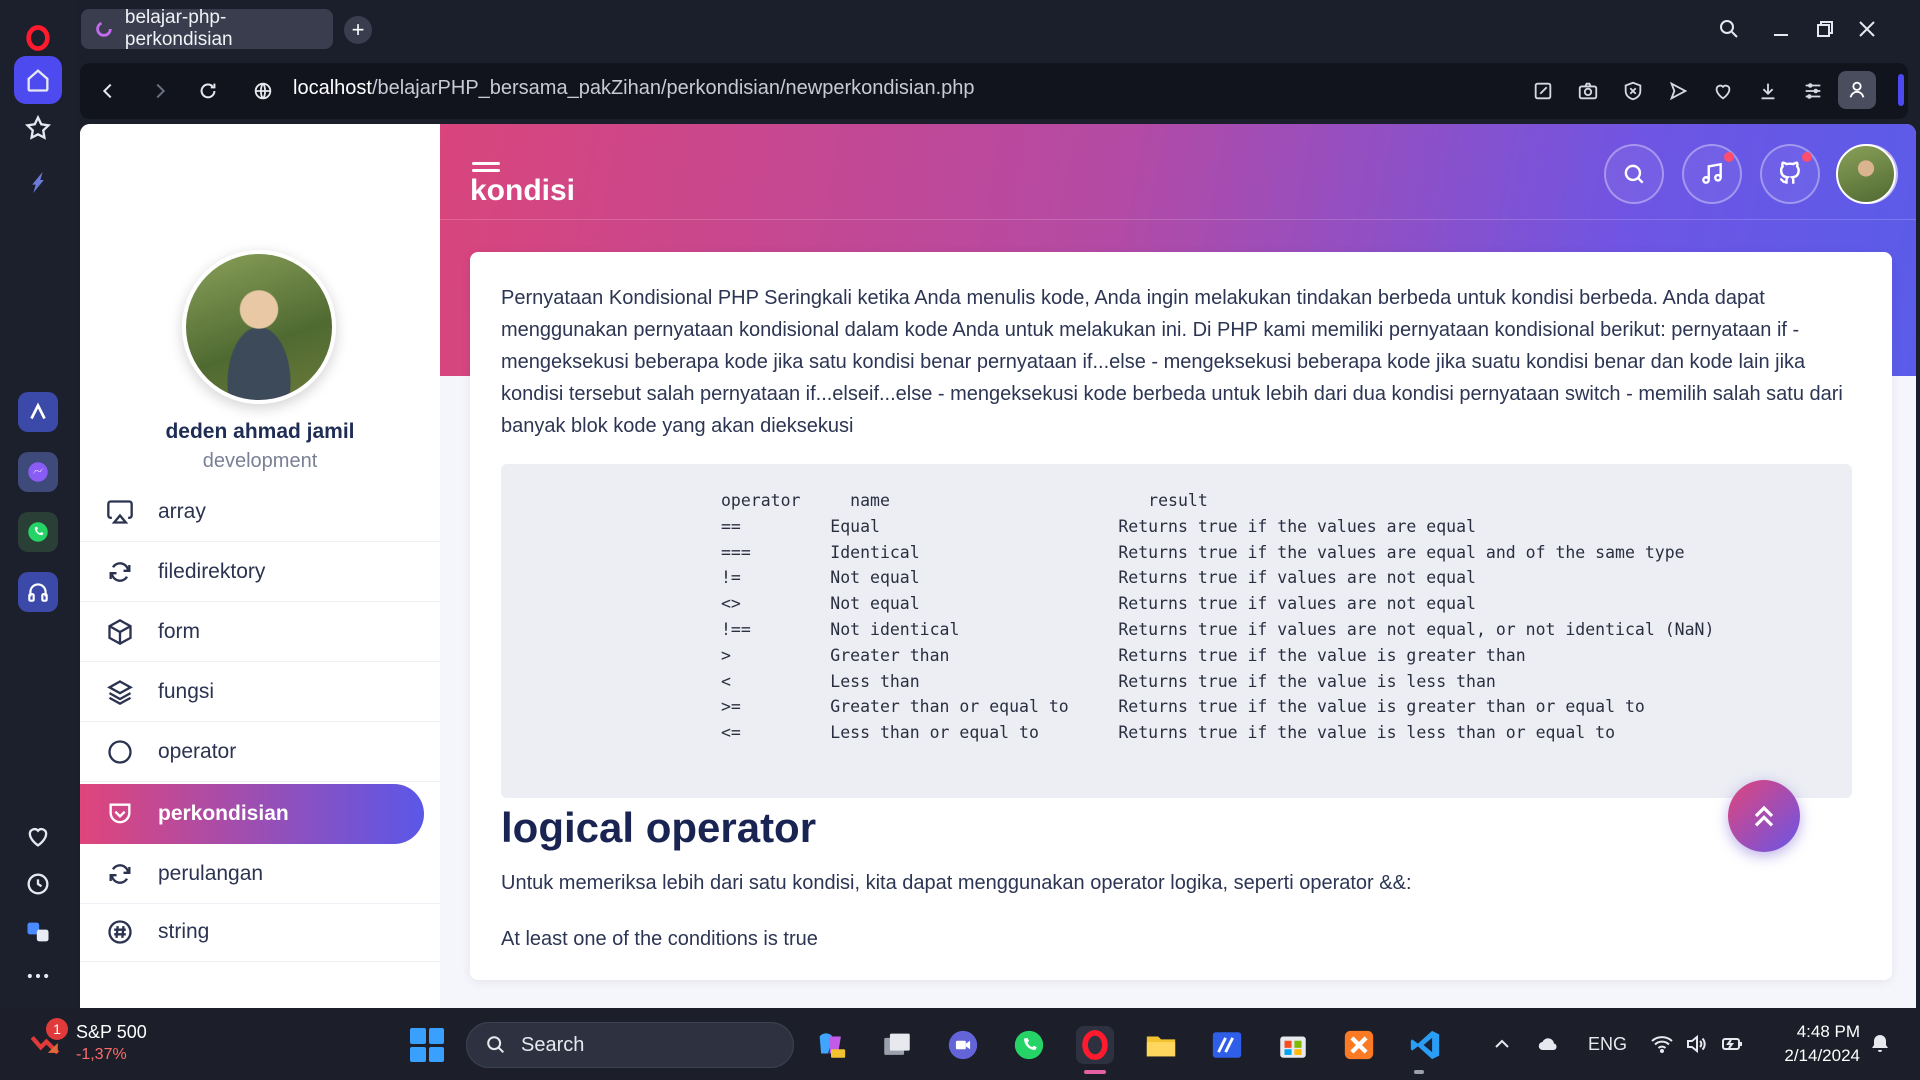  Describe the element at coordinates (186, 691) in the screenshot. I see `sidebar-item-label: fungsi` at that location.